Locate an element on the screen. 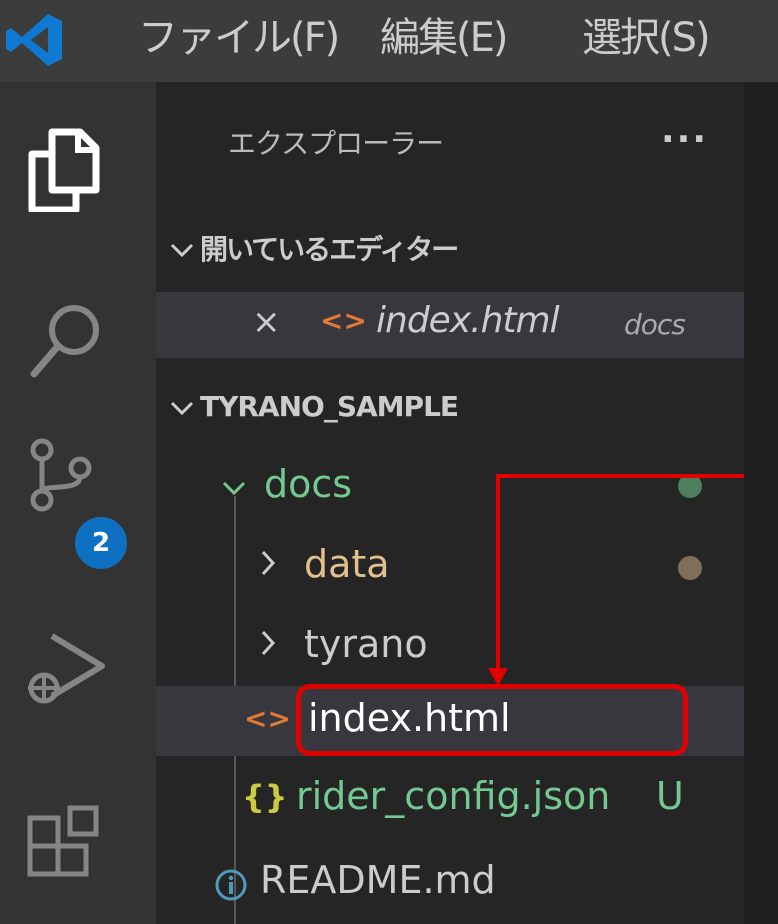  menu-selection: 選択(S) is located at coordinates (646, 38).